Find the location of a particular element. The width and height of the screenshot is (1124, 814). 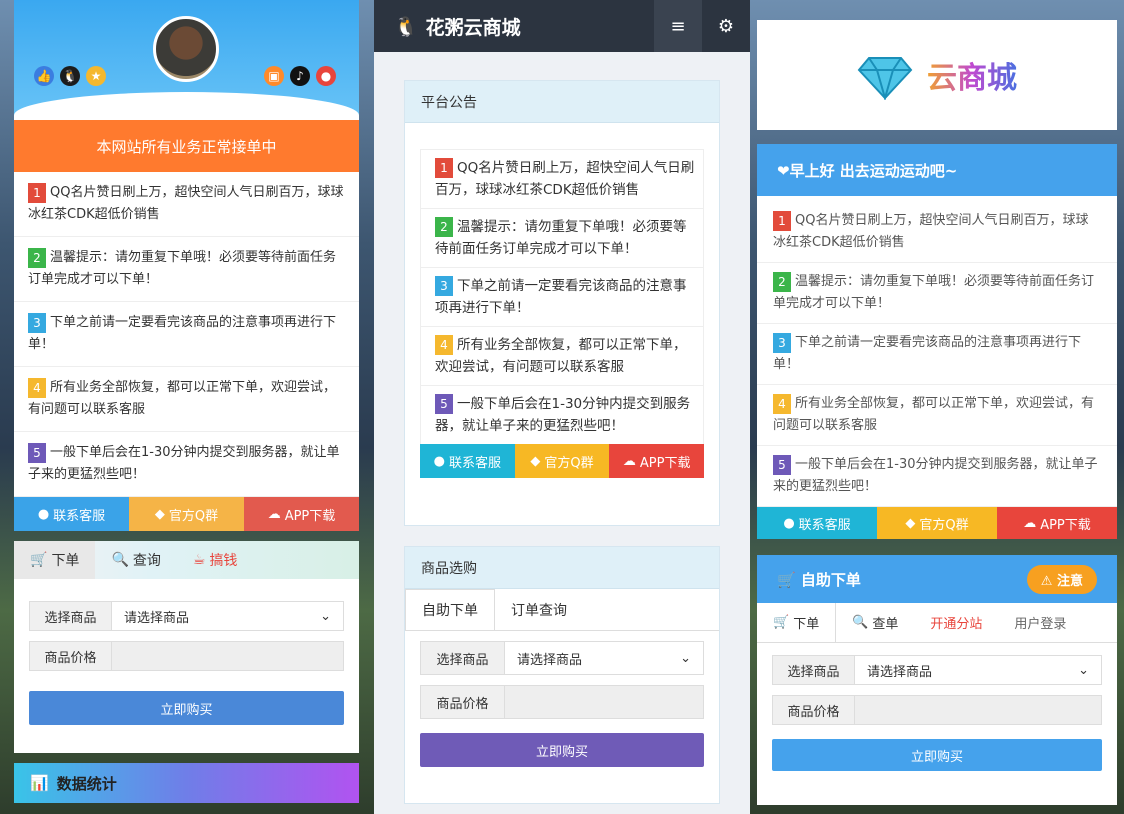

tab-label: 查询 is located at coordinates (146, 561).